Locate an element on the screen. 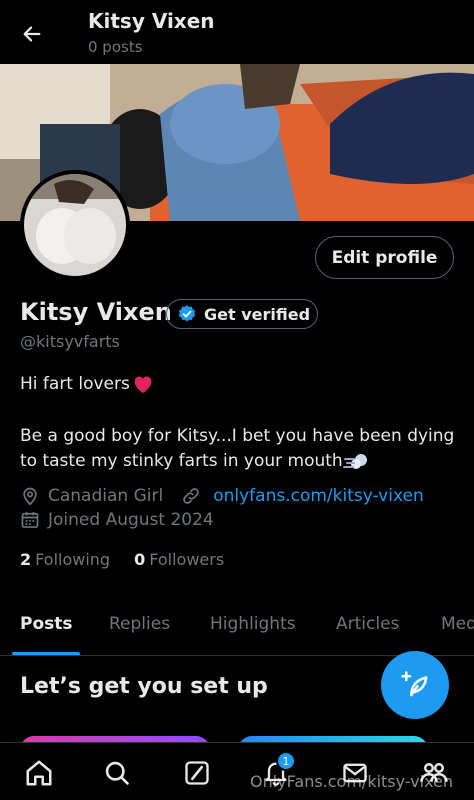 This screenshot has height=800, width=474. avatar is located at coordinates (75, 225).